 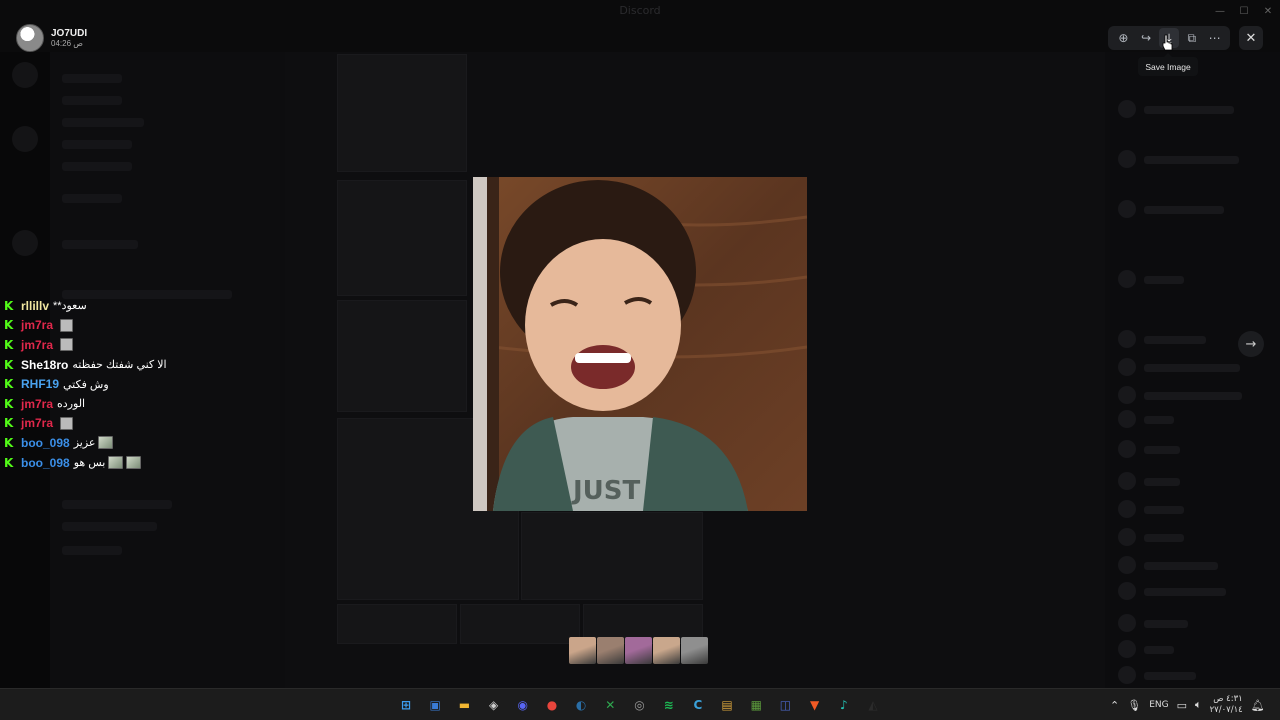 I want to click on folder-icon: ▤, so click(x=727, y=705).